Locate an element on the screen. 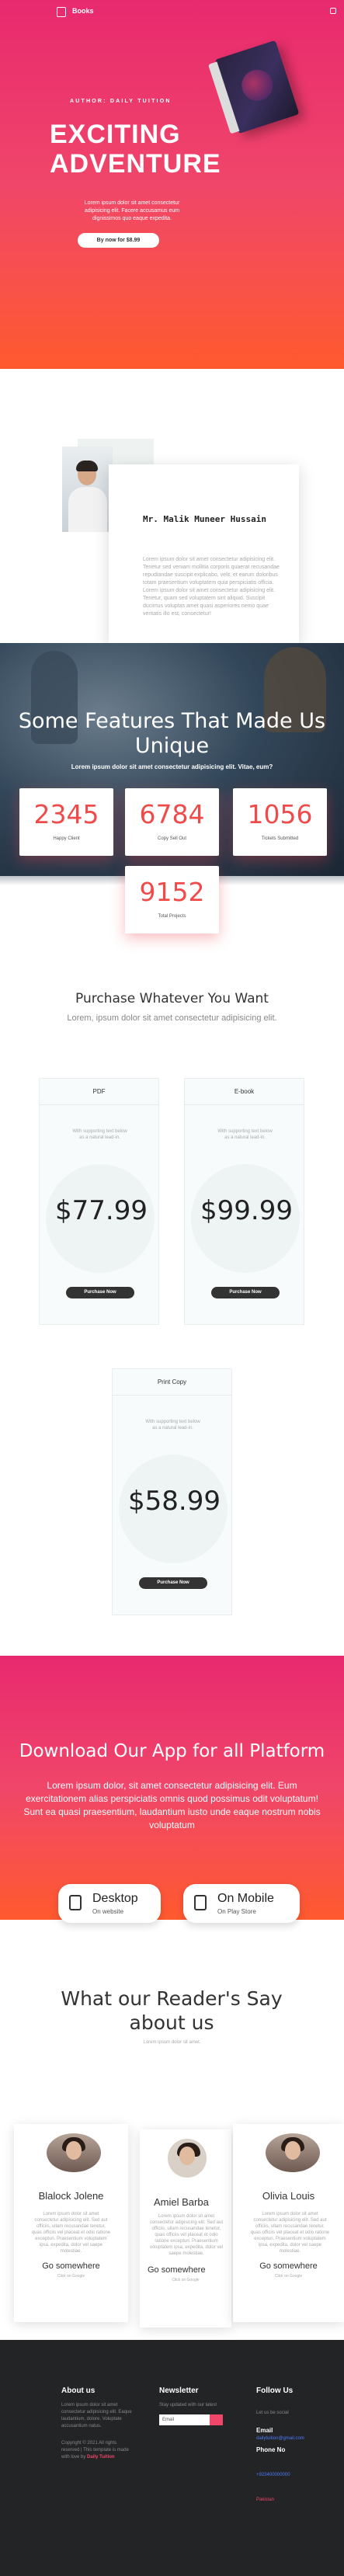 This screenshot has height=2576, width=344. button-title: Desktop is located at coordinates (115, 1898).